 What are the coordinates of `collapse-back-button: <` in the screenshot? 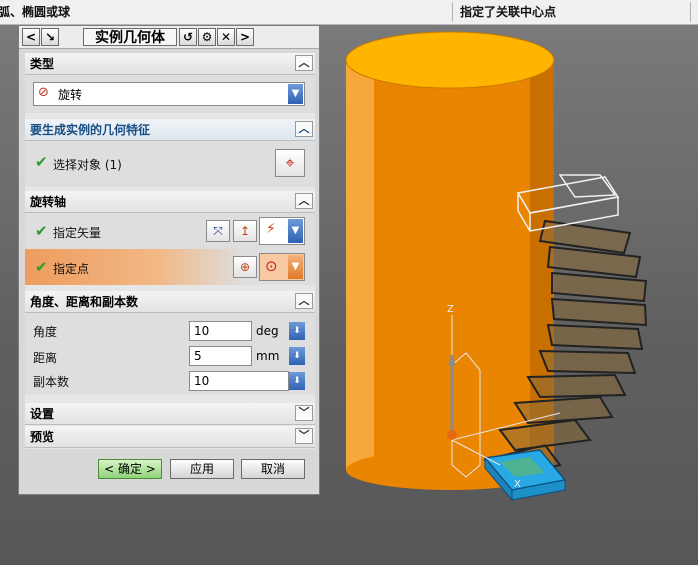 It's located at (31, 37).